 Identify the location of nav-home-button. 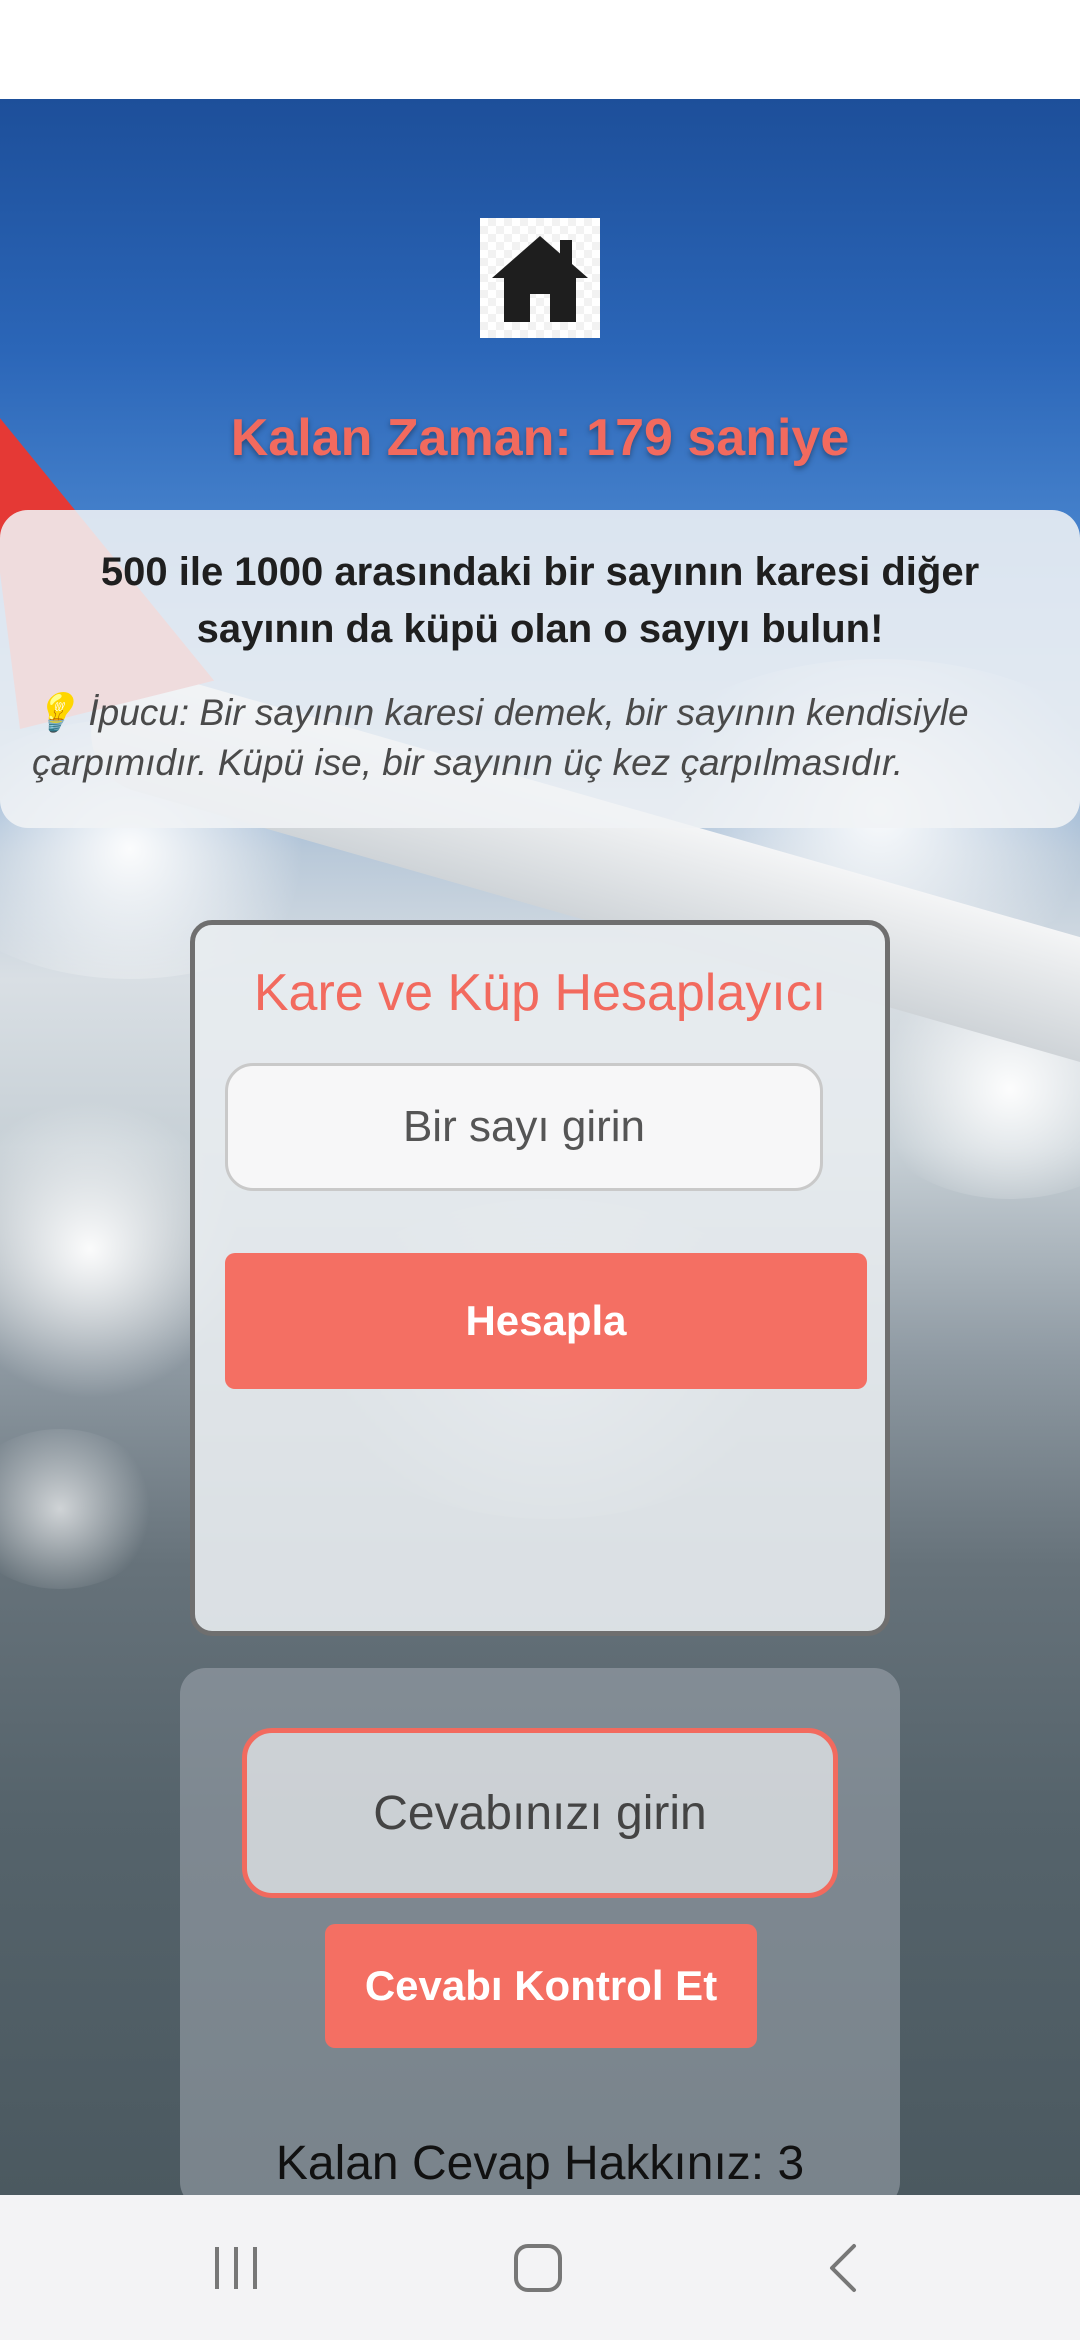
(538, 2267).